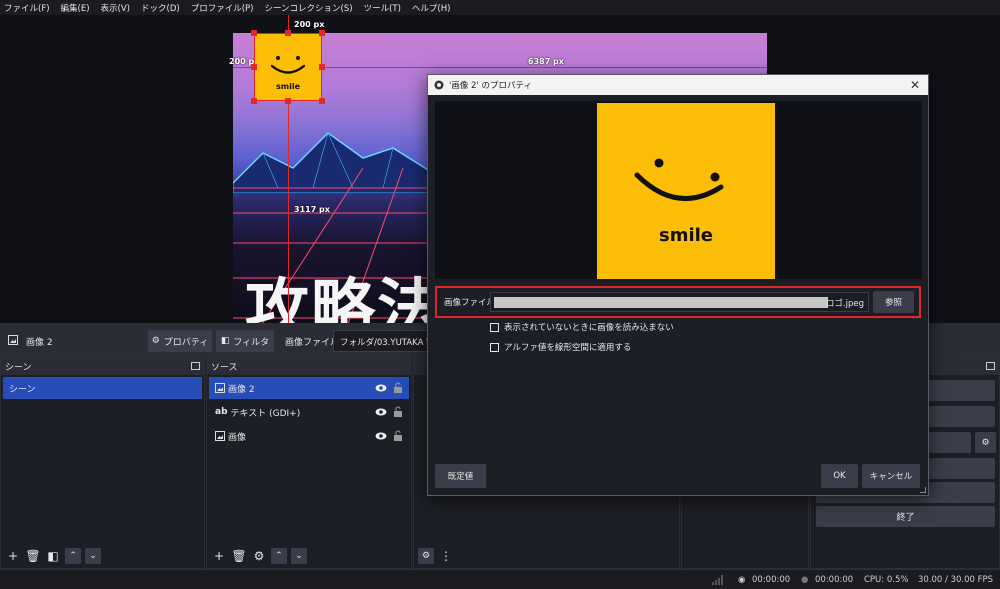  What do you see at coordinates (446, 556) in the screenshot?
I see `more-icon: ⋮` at bounding box center [446, 556].